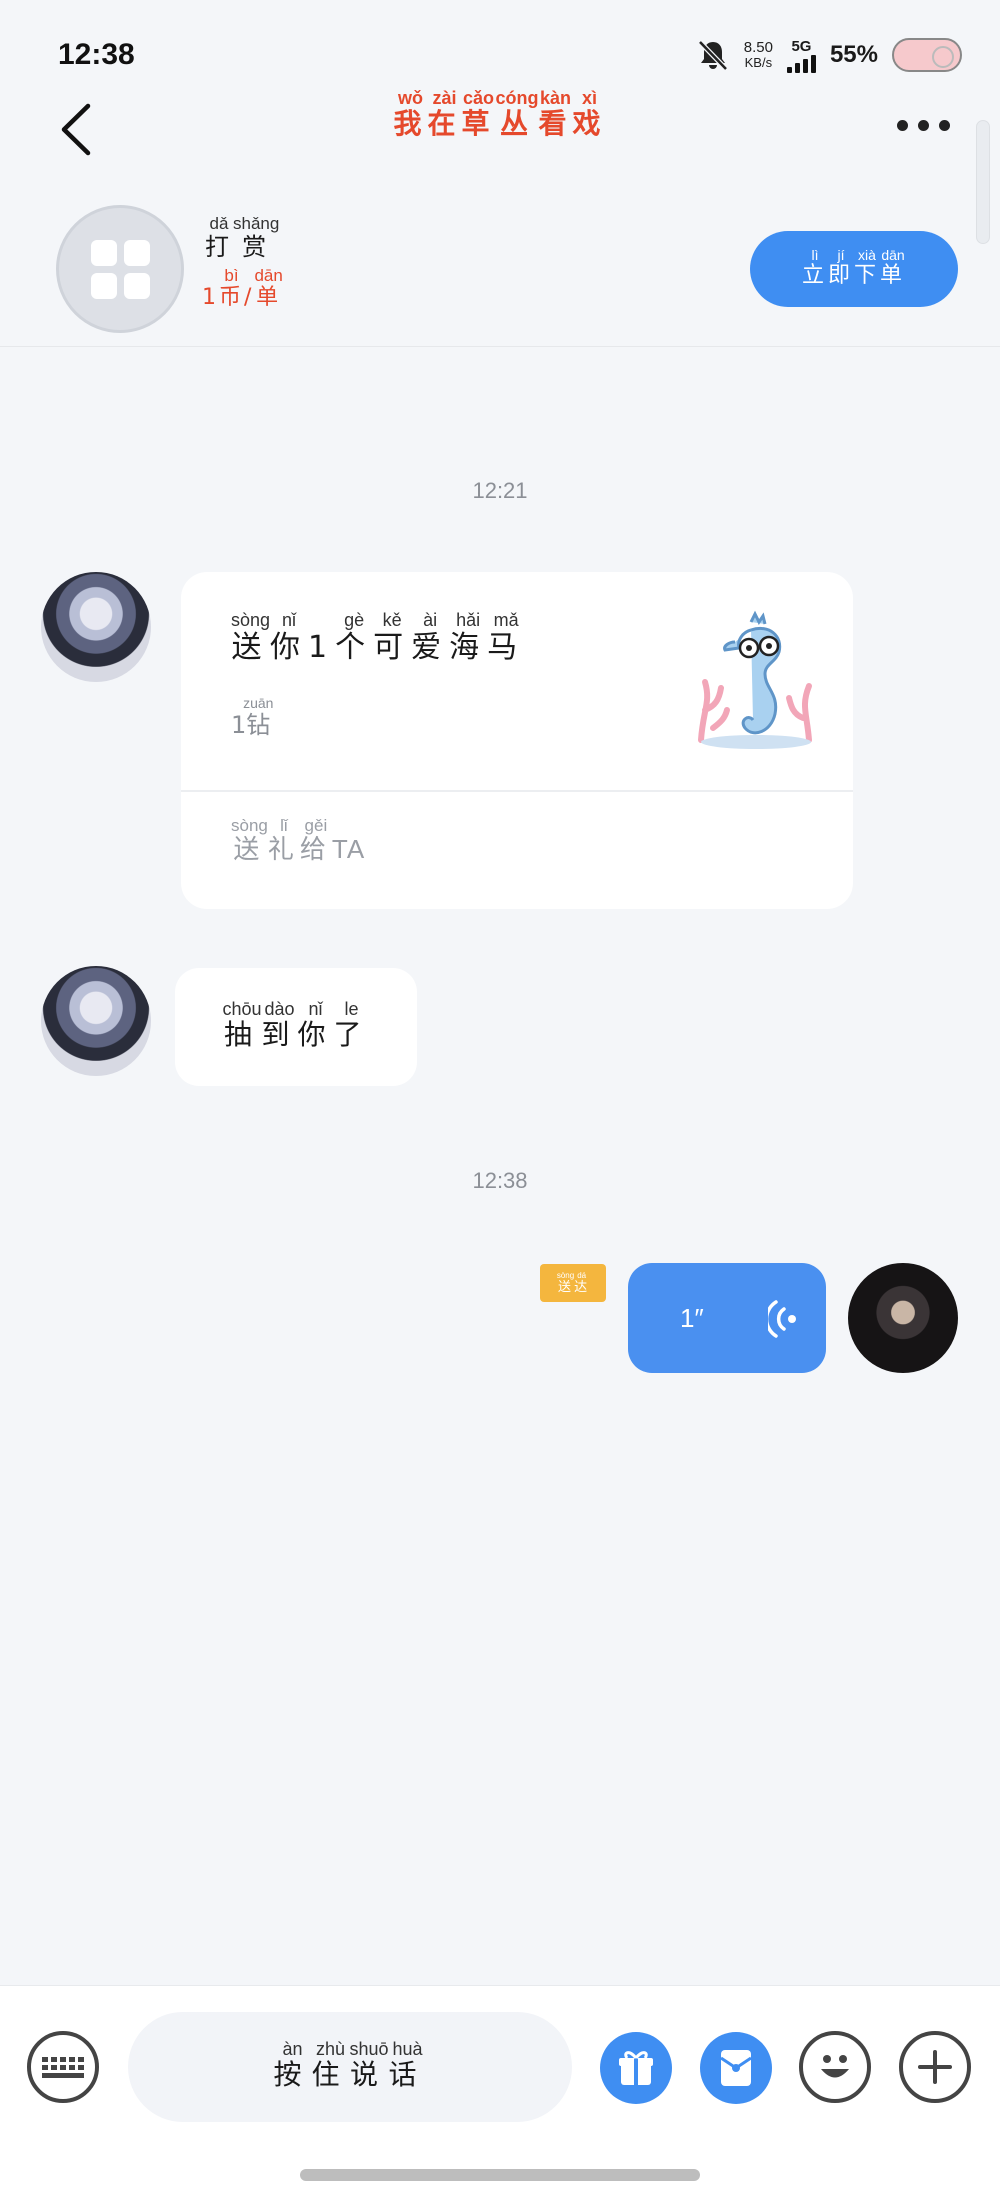  I want to click on status-time: 12:38, so click(96, 54).